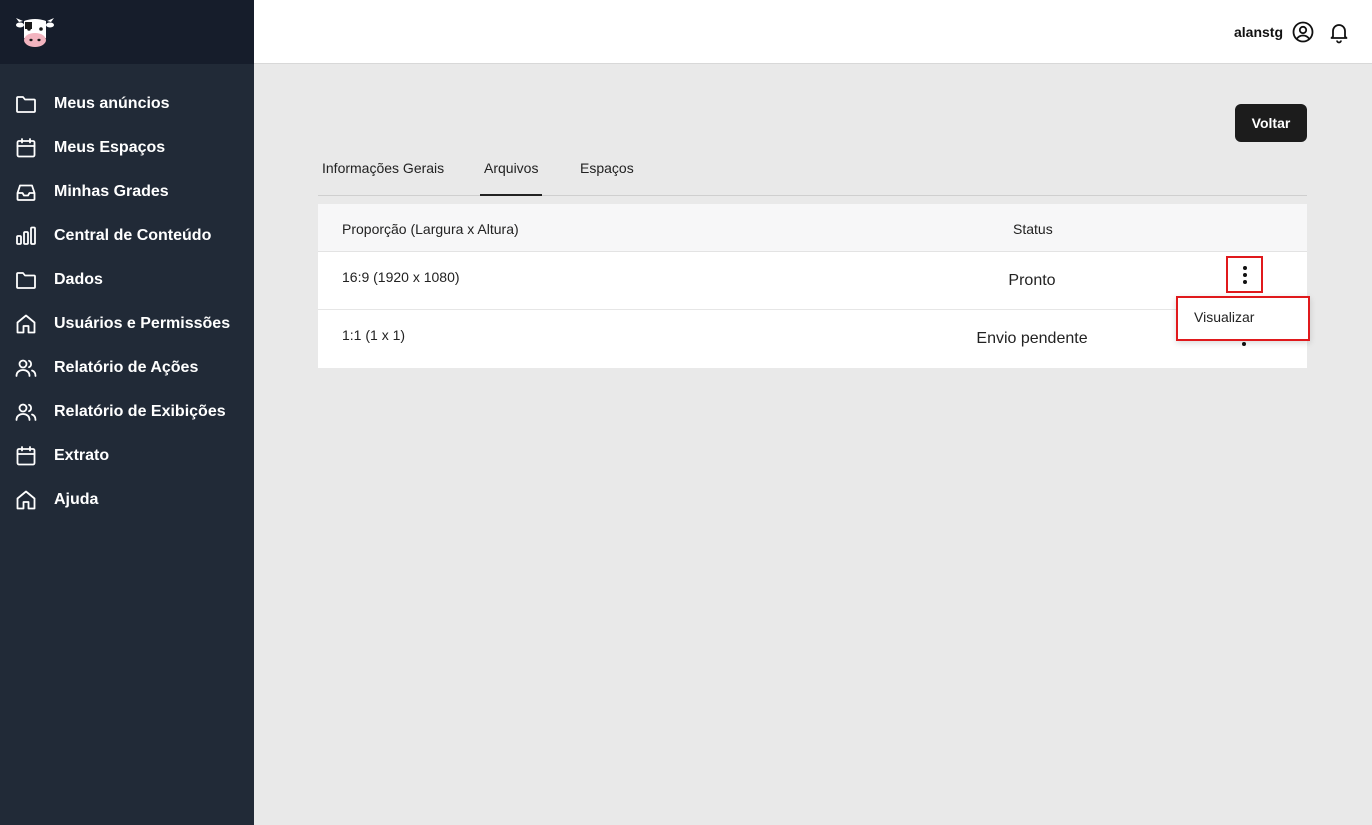 Image resolution: width=1372 pixels, height=825 pixels. Describe the element at coordinates (1339, 32) in the screenshot. I see `bell-icon` at that location.